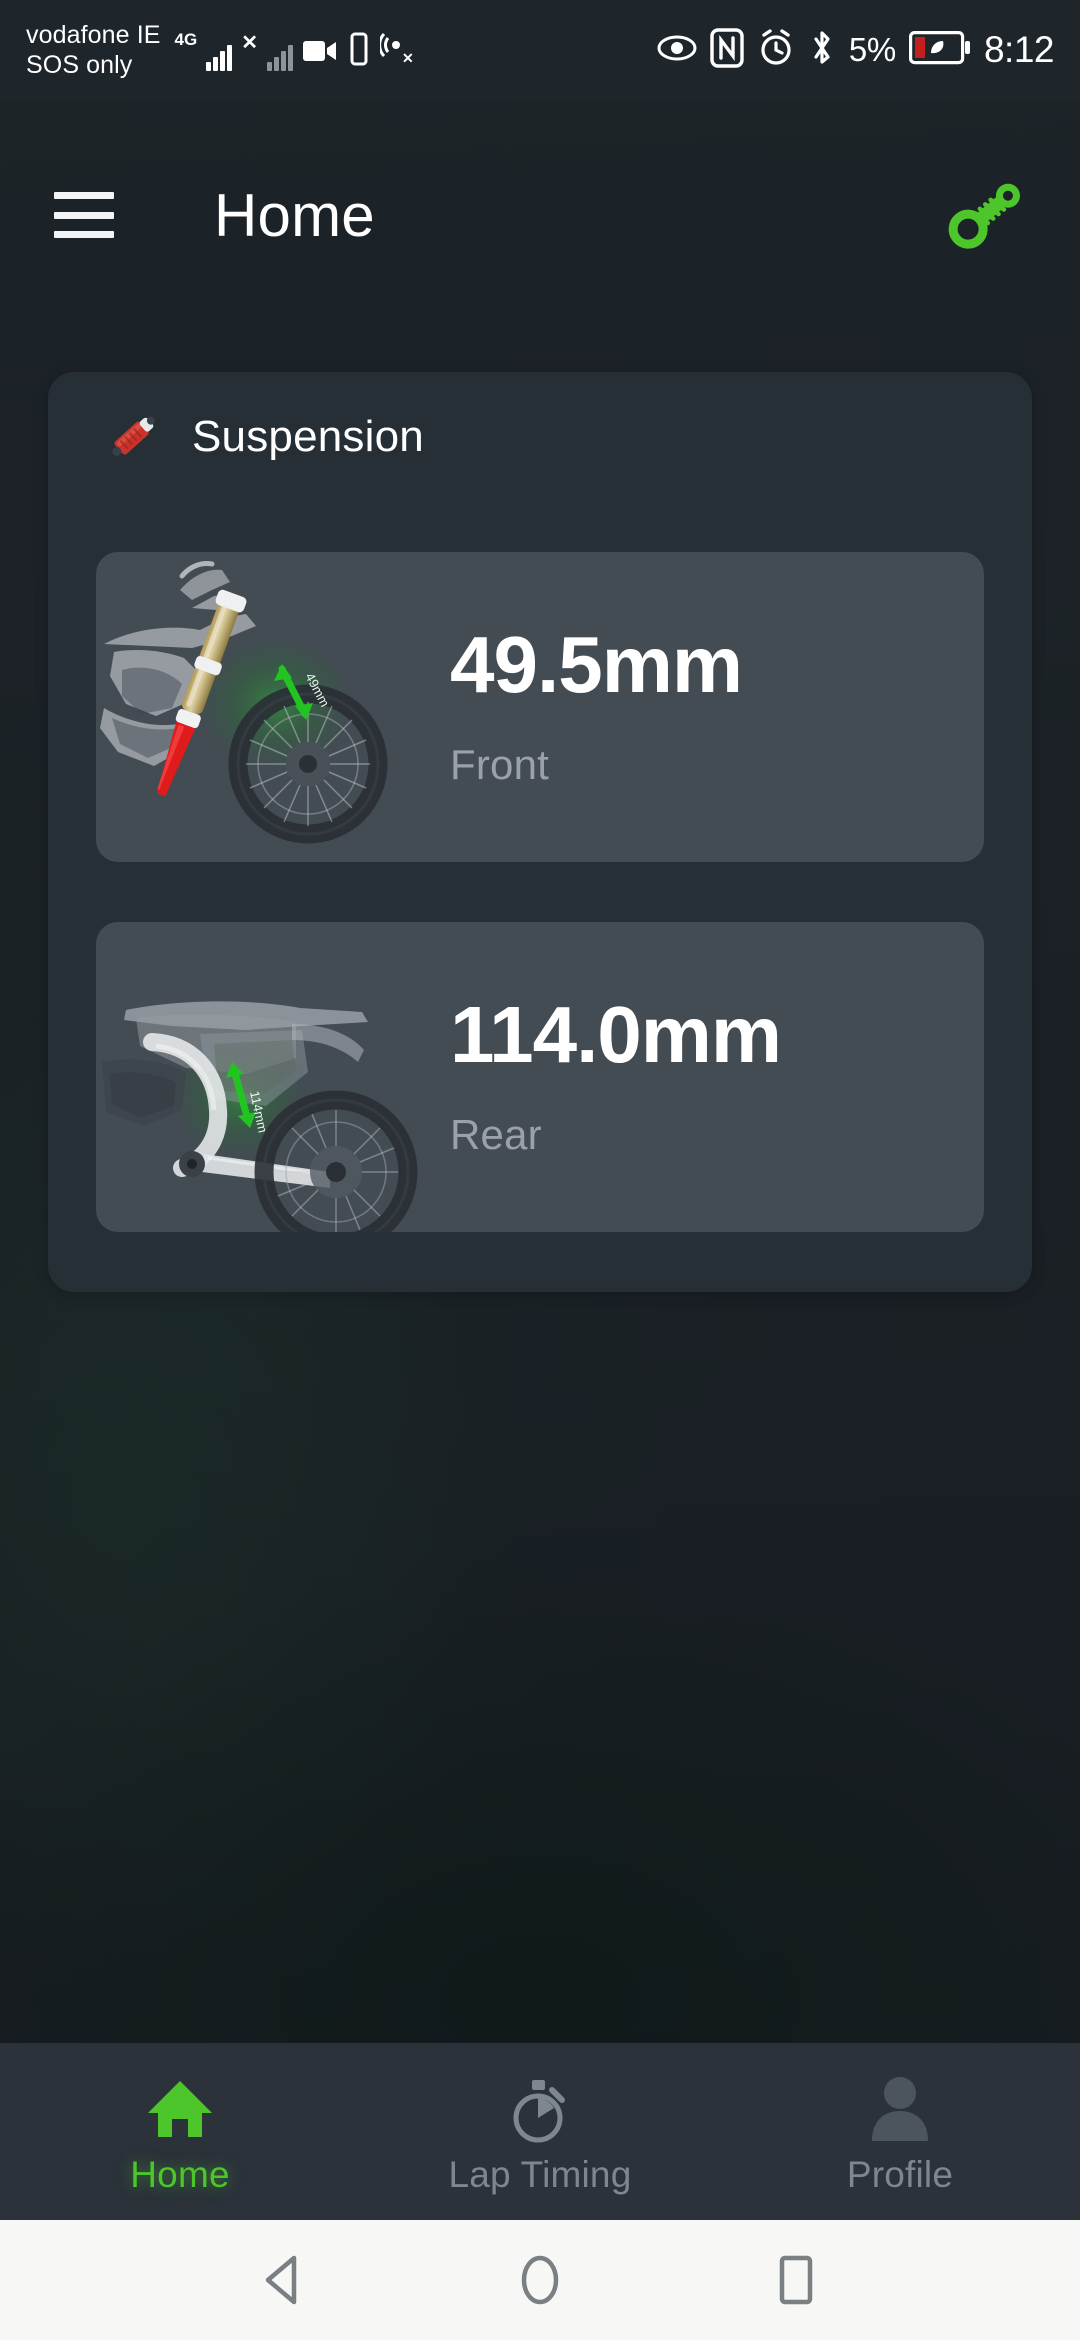 The width and height of the screenshot is (1080, 2340). What do you see at coordinates (900, 2174) in the screenshot?
I see `nav-label-profile: Profile` at bounding box center [900, 2174].